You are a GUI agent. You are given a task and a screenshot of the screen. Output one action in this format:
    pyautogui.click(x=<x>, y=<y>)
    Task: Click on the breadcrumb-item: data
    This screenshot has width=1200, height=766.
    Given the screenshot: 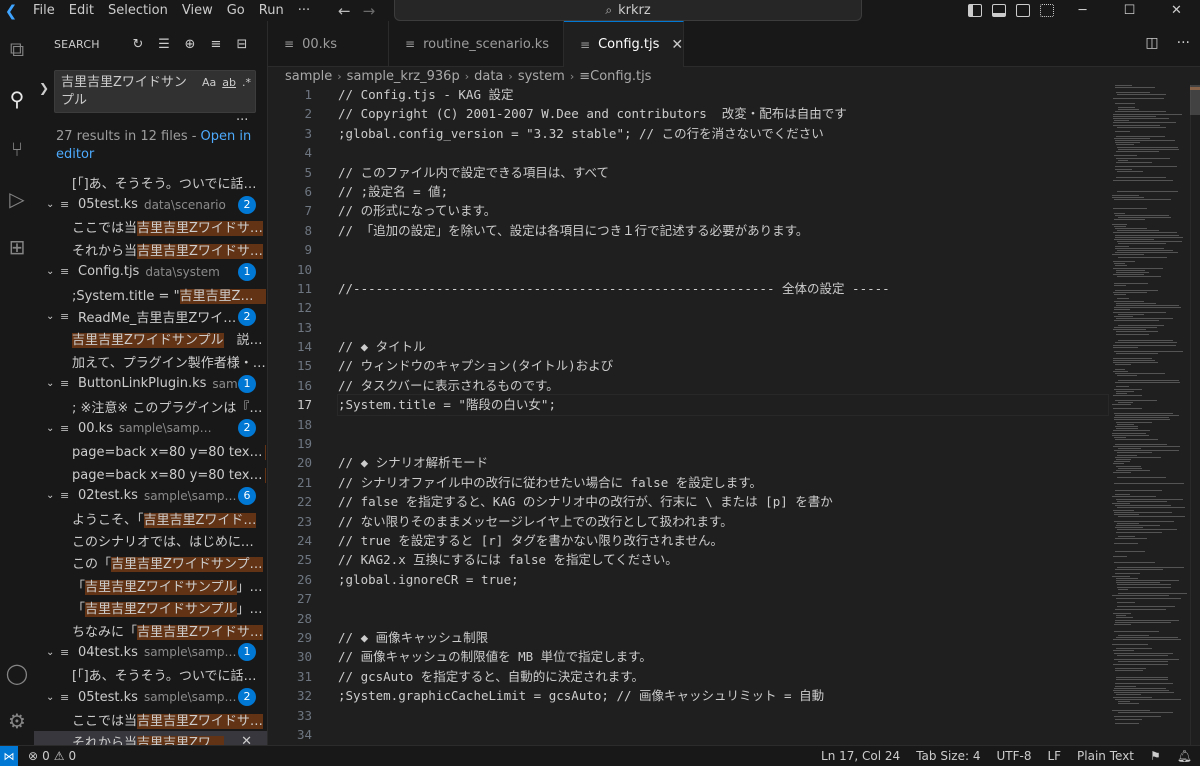 What is the action you would take?
    pyautogui.click(x=488, y=76)
    